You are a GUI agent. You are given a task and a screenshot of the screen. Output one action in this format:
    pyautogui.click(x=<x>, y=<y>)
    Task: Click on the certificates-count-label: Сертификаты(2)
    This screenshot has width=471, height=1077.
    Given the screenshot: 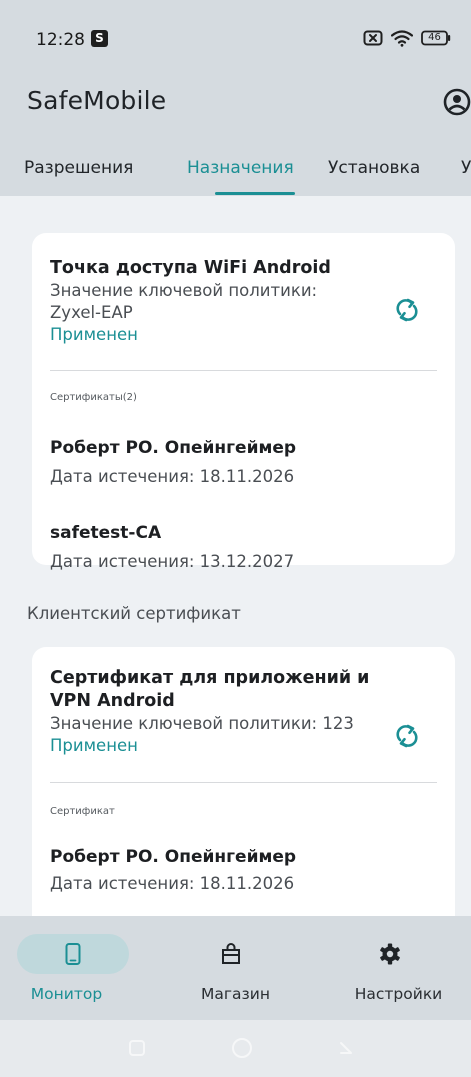 What is the action you would take?
    pyautogui.click(x=93, y=397)
    